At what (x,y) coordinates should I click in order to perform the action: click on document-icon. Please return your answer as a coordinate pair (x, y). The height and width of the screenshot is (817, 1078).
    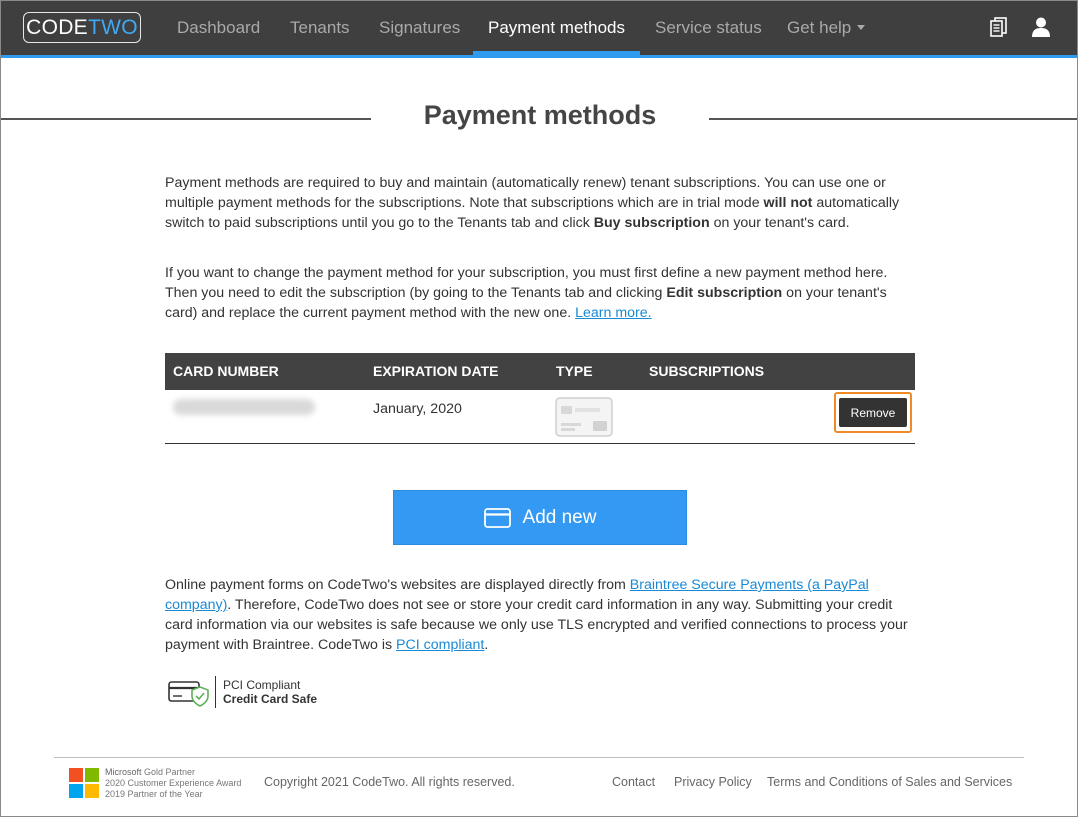
    Looking at the image, I should click on (999, 27).